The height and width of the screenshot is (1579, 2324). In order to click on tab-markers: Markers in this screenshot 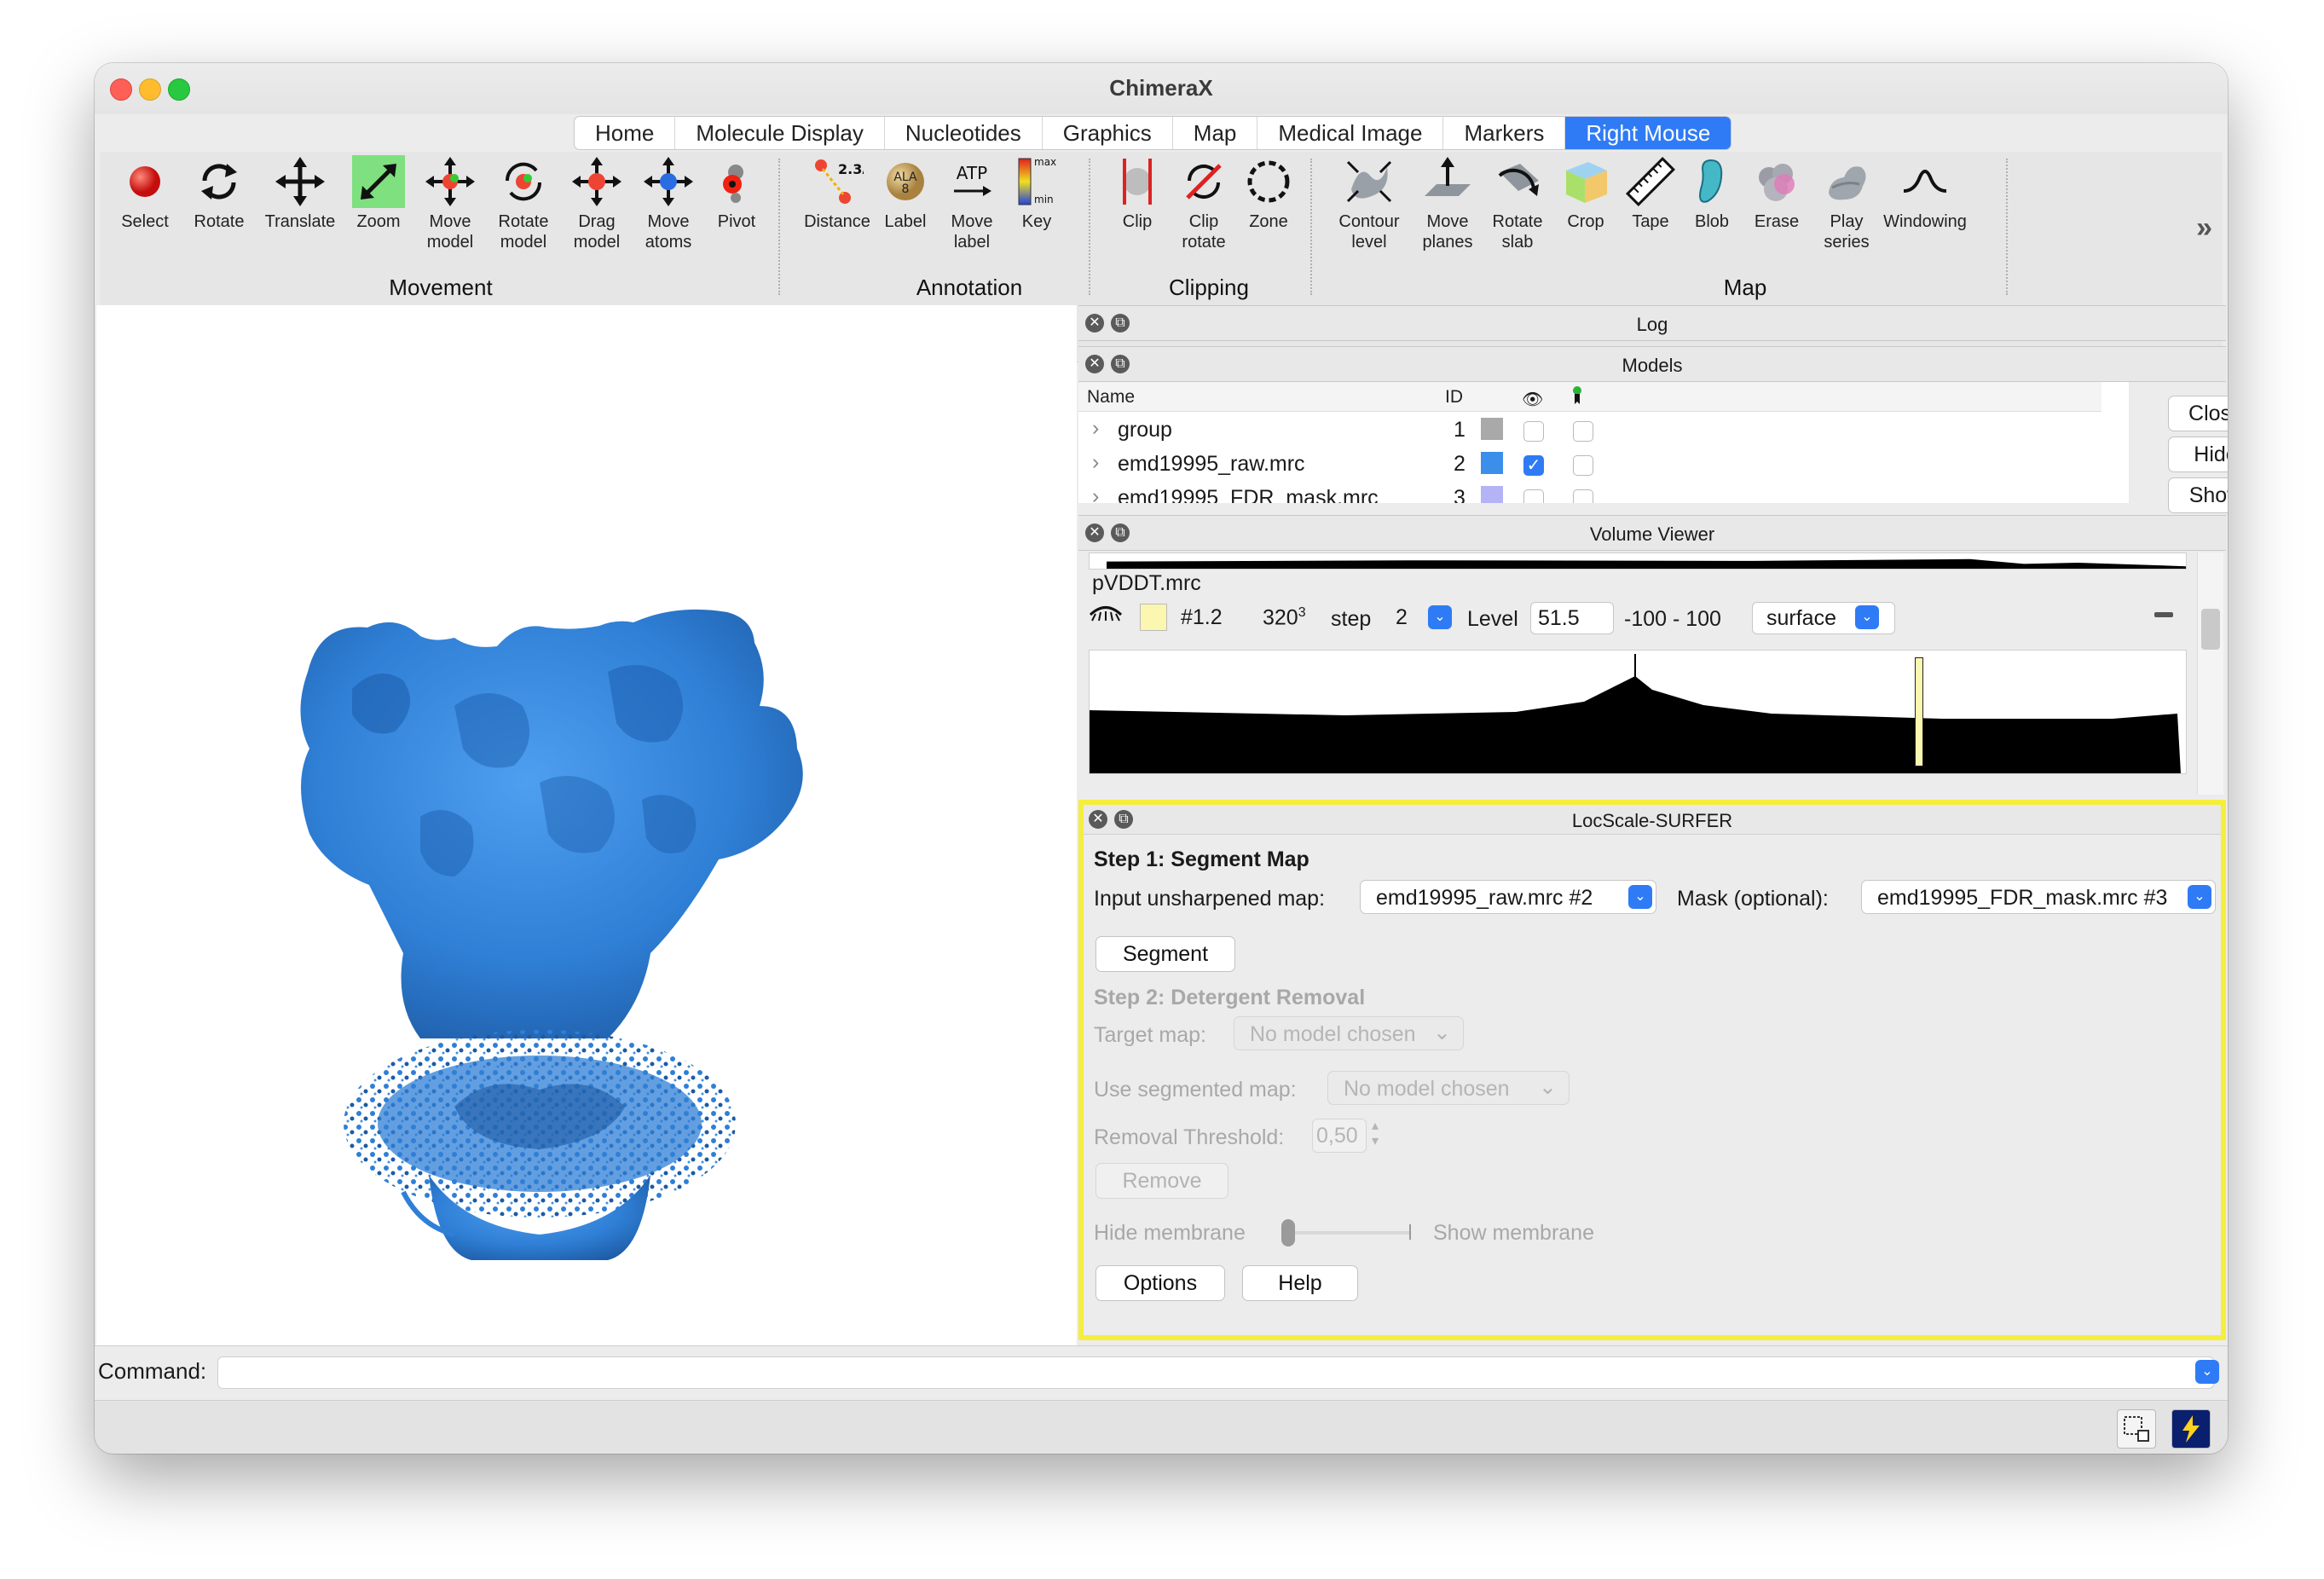, I will do `click(1505, 133)`.